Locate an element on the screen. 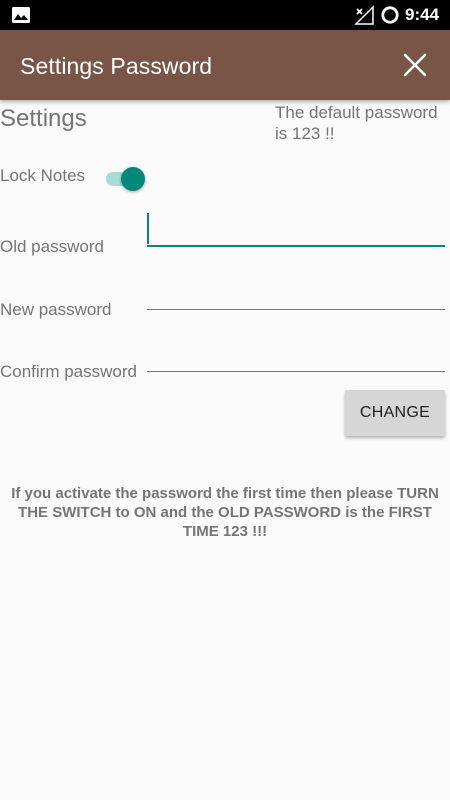 The width and height of the screenshot is (450, 800). change-button: CHANGE is located at coordinates (395, 413).